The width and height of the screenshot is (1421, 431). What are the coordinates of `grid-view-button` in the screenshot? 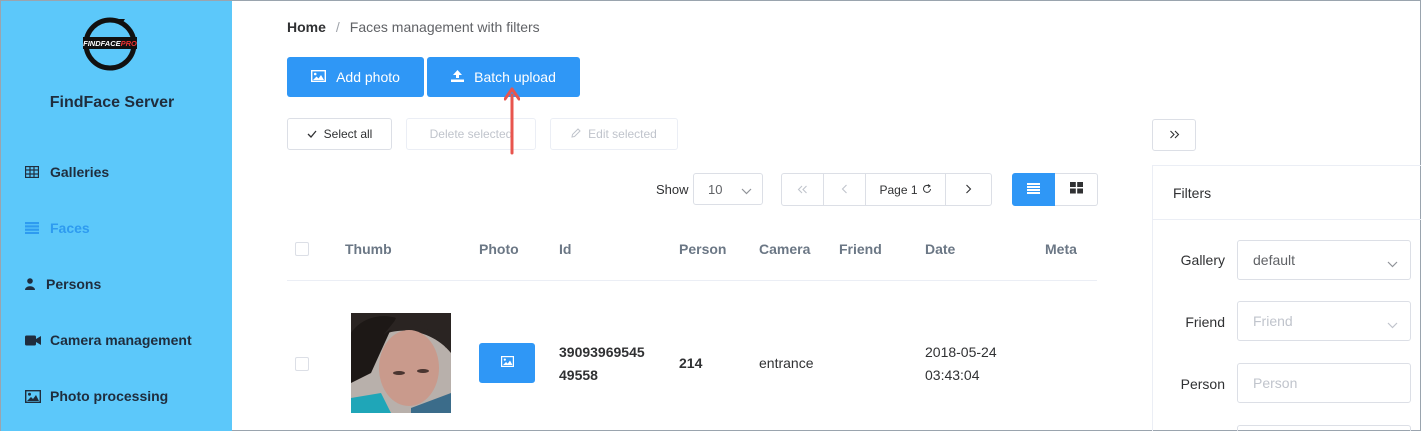 It's located at (1076, 189).